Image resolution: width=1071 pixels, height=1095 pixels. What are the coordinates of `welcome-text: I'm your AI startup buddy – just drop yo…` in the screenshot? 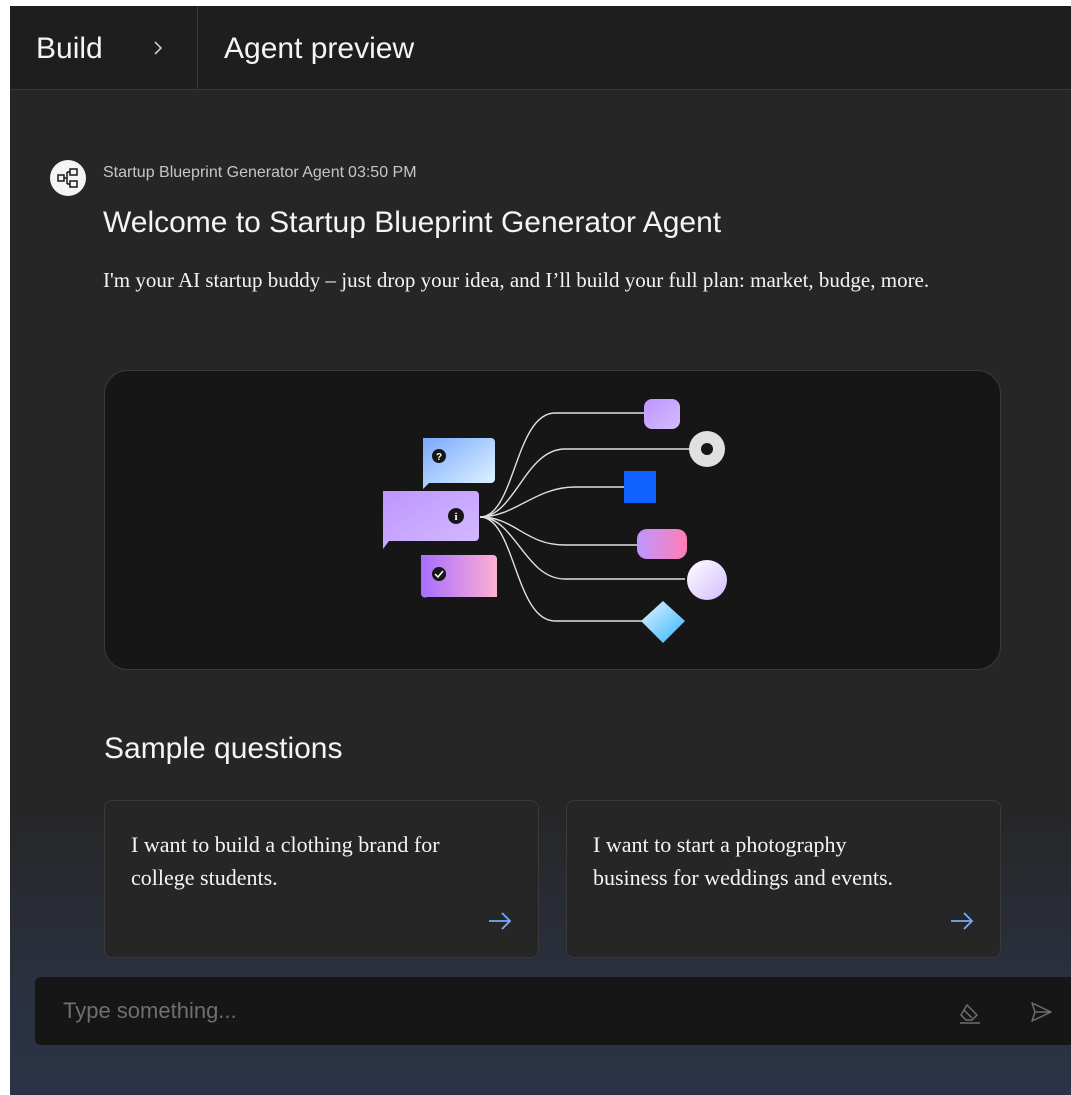 It's located at (516, 280).